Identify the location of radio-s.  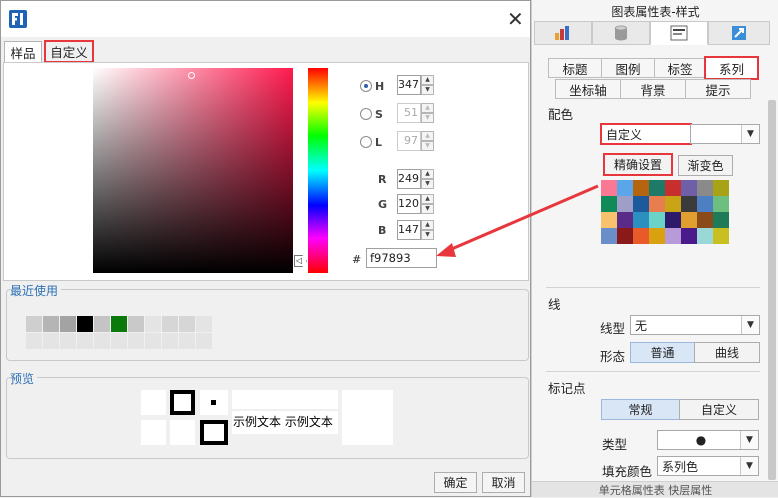
(366, 114).